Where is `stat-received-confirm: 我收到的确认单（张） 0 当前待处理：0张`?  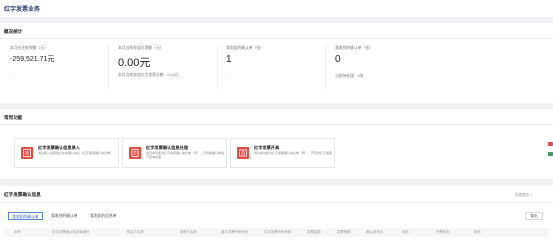
stat-received-confirm: 我收到的确认单（张） 0 当前待处理：0张 is located at coordinates (354, 62).